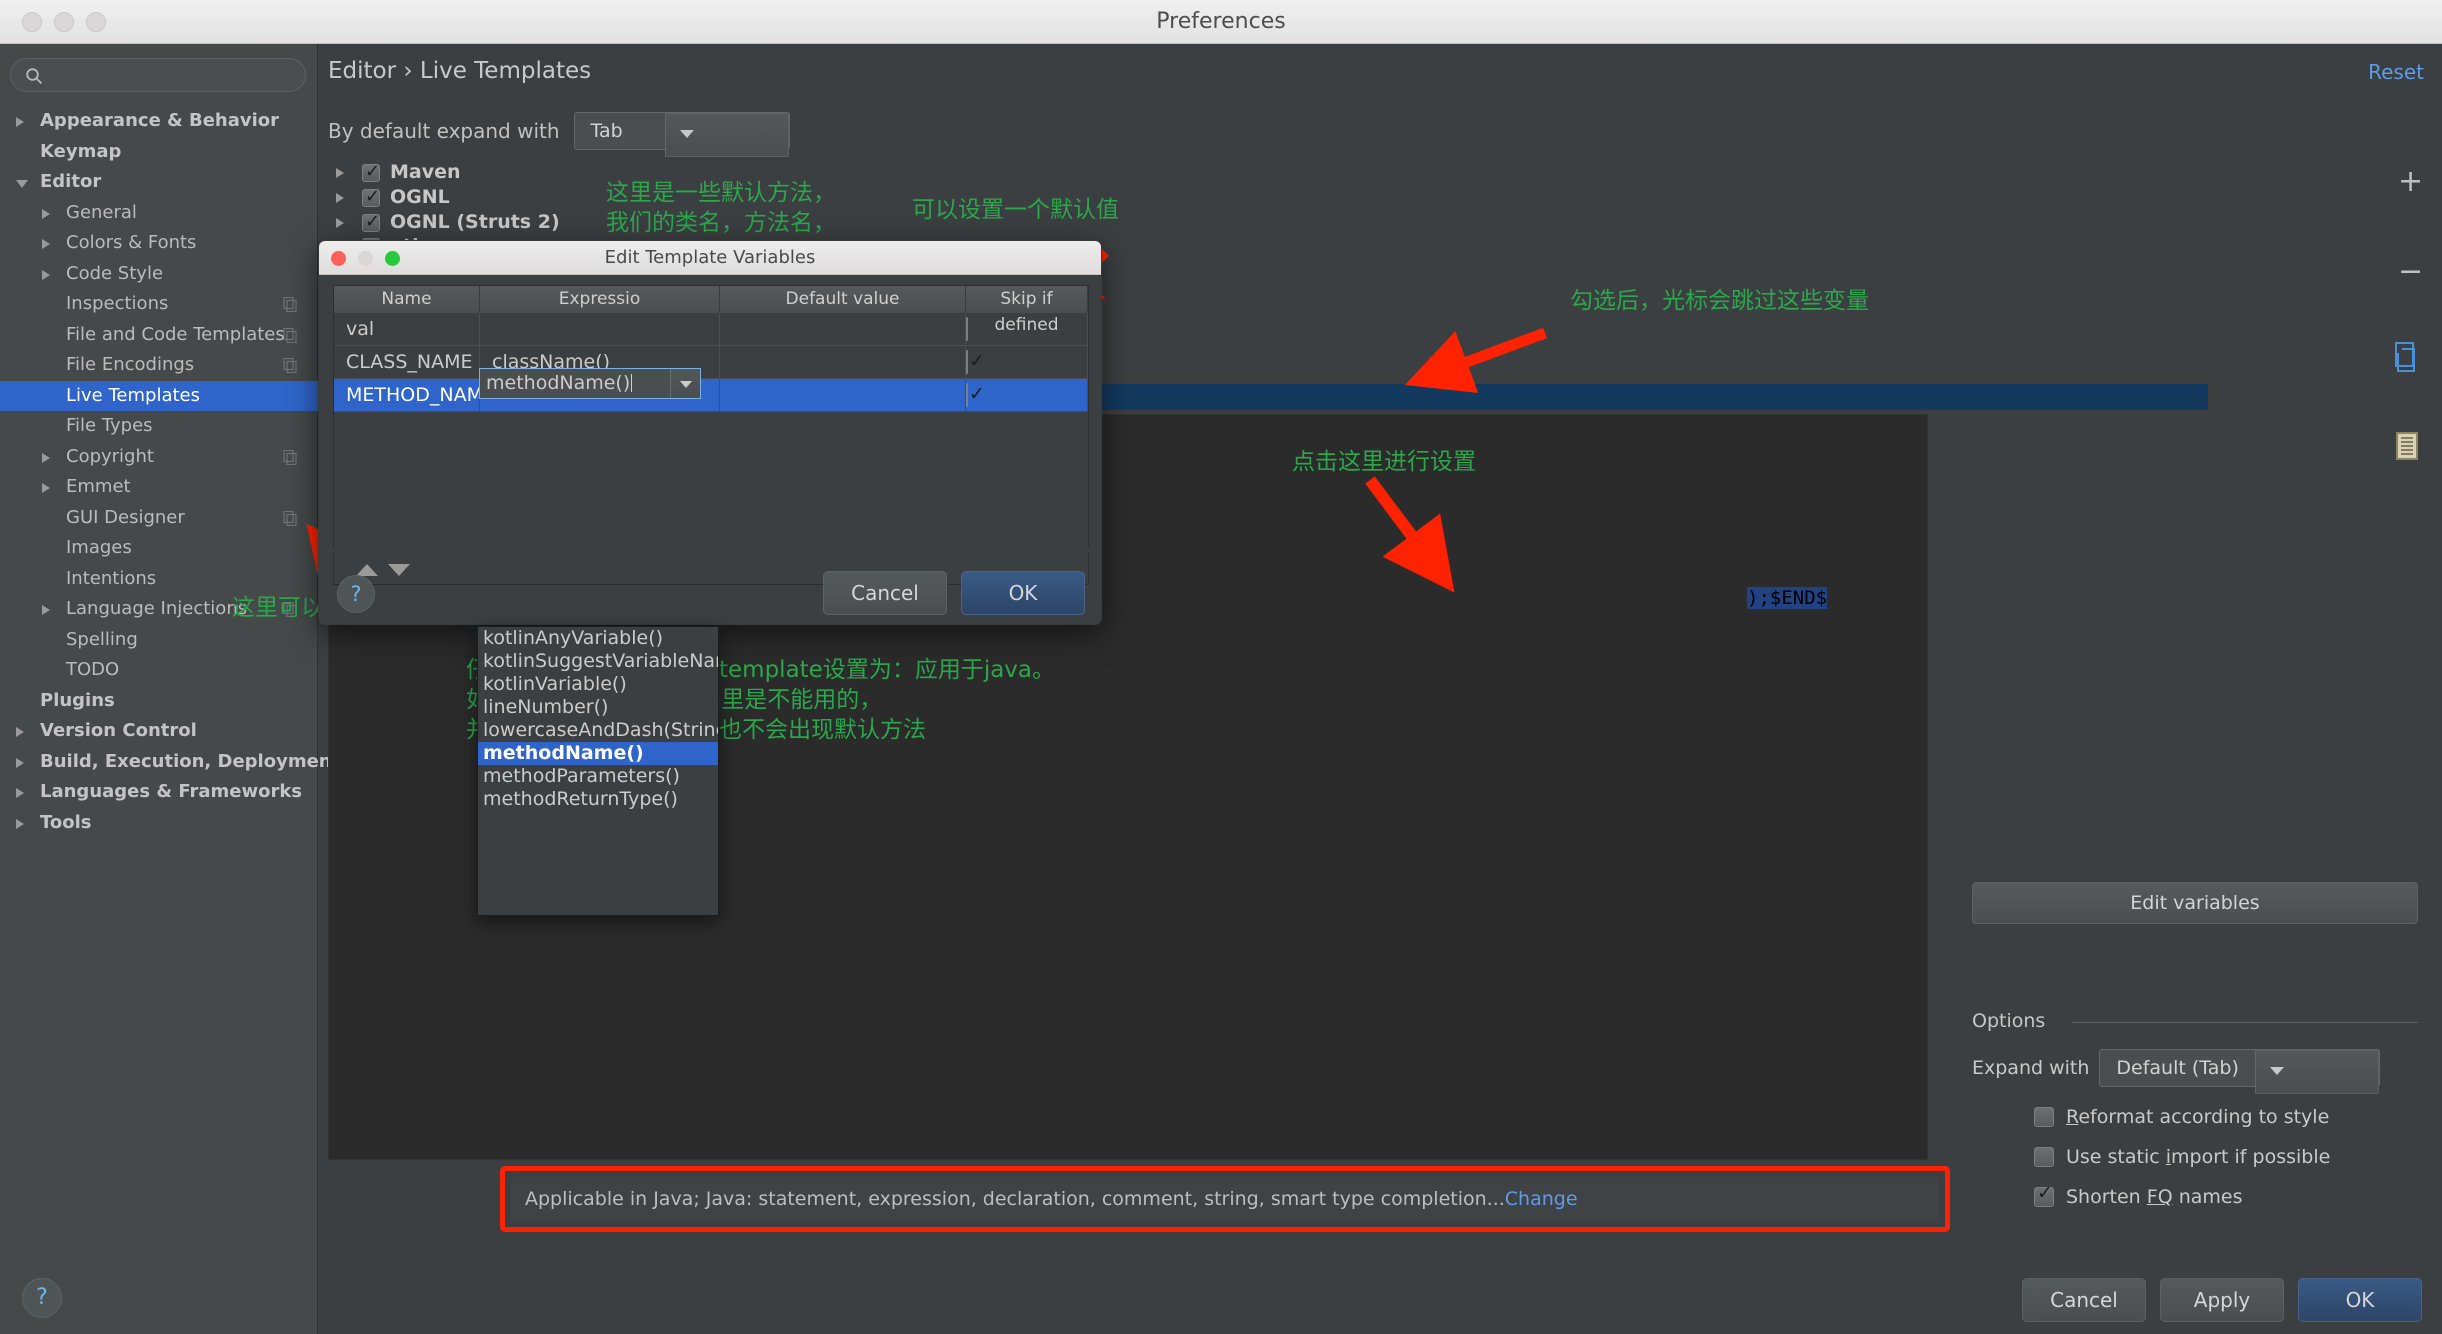 This screenshot has width=2442, height=1334. What do you see at coordinates (407, 329) in the screenshot?
I see `cell-name: val` at bounding box center [407, 329].